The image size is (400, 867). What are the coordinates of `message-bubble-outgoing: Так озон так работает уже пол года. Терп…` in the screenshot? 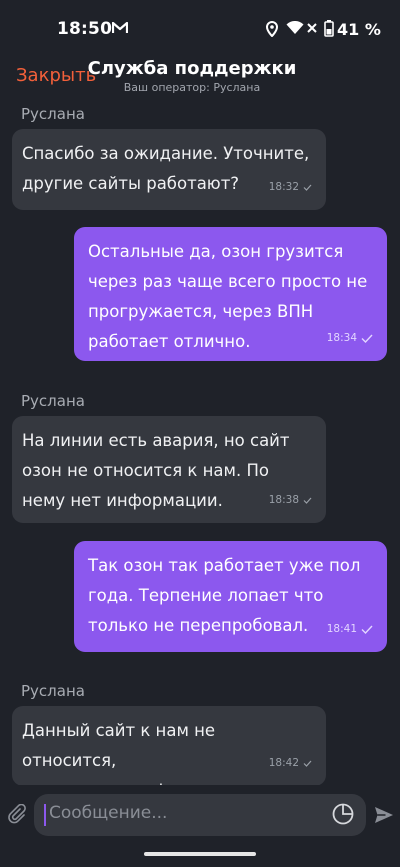 It's located at (230, 596).